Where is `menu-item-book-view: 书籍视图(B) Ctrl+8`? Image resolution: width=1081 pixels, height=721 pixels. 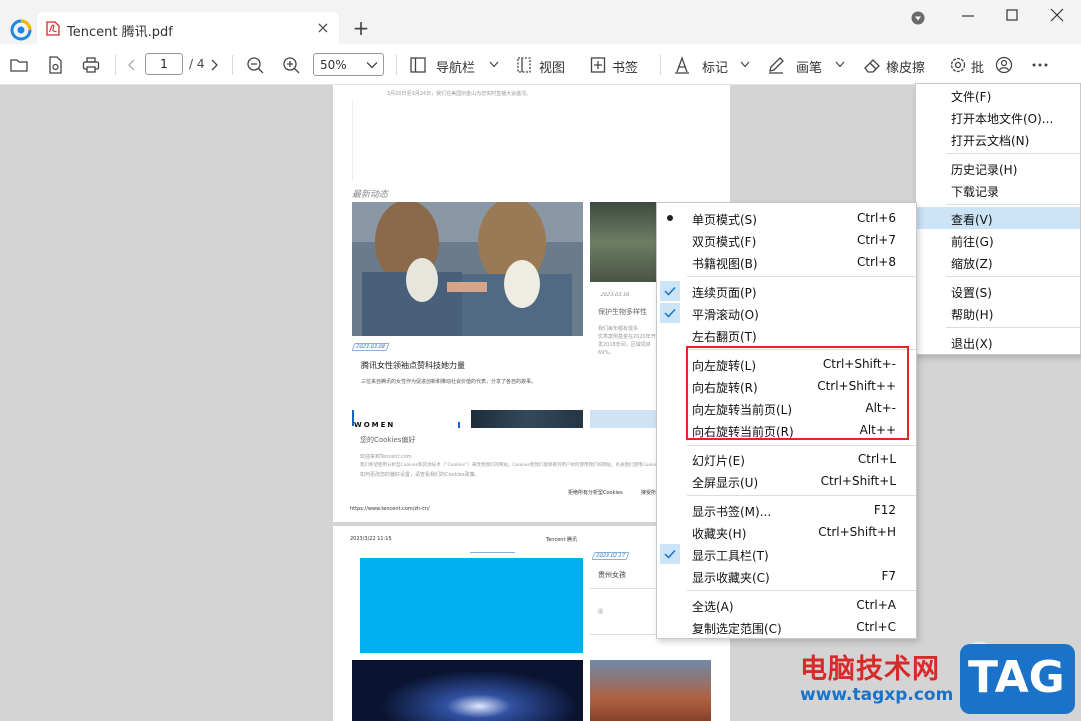
menu-item-book-view: 书籍视图(B) Ctrl+8 is located at coordinates (786, 262).